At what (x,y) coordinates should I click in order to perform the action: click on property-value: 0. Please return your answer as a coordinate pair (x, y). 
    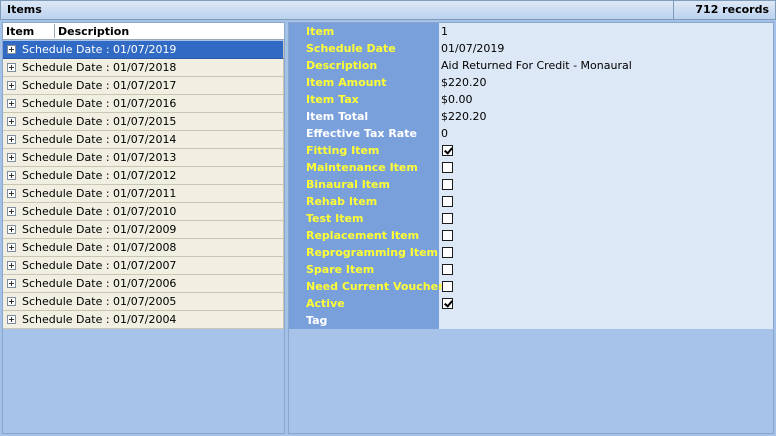
    Looking at the image, I should click on (444, 133).